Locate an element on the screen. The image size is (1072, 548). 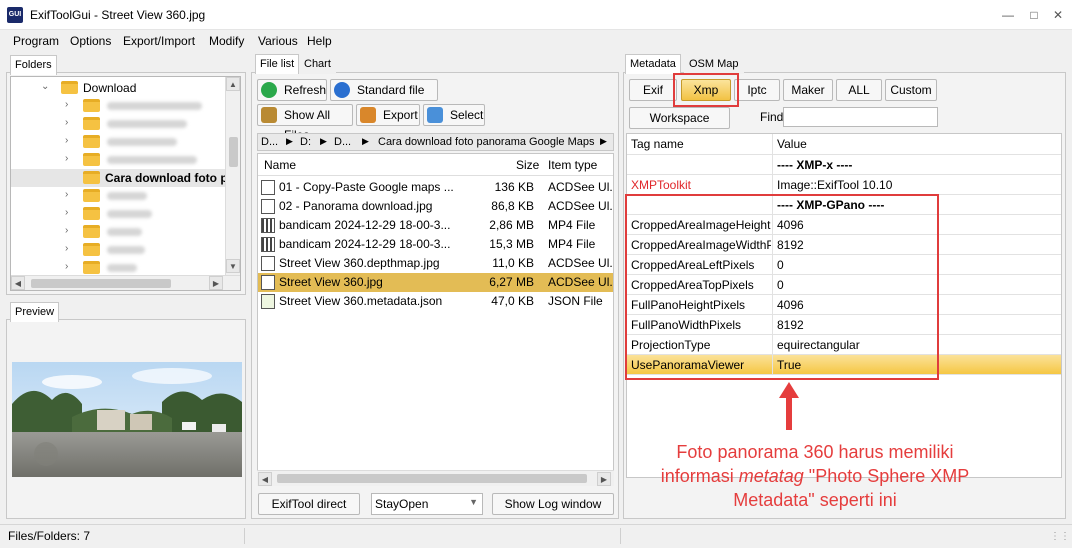
tag-name: XMPToolkit is located at coordinates (661, 185).